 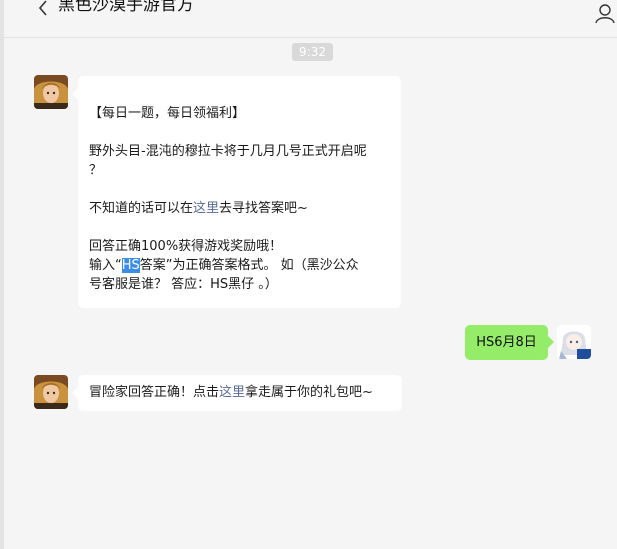 What do you see at coordinates (130, 265) in the screenshot?
I see `selected-text: HS` at bounding box center [130, 265].